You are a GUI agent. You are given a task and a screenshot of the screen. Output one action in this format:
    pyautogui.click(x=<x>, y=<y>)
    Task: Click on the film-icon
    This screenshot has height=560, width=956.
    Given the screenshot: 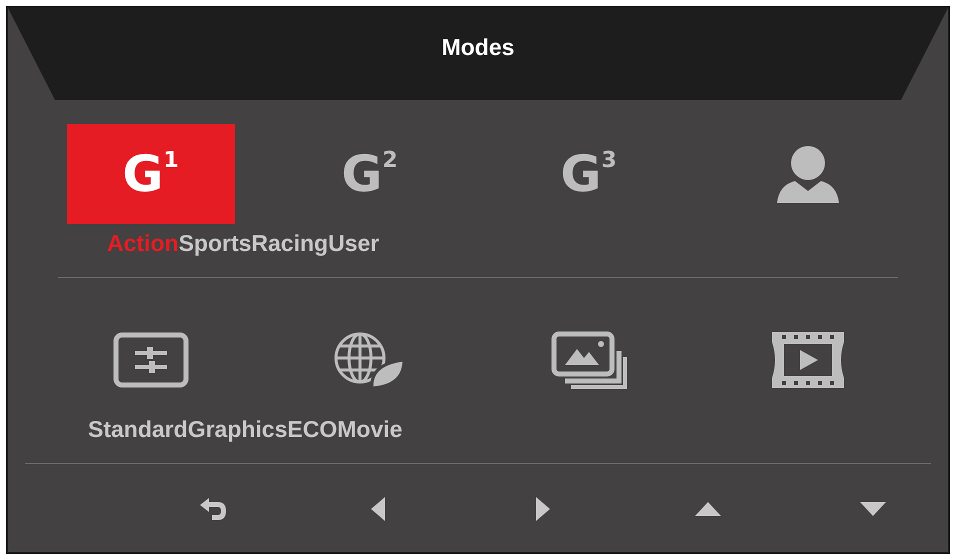 What is the action you would take?
    pyautogui.click(x=808, y=360)
    